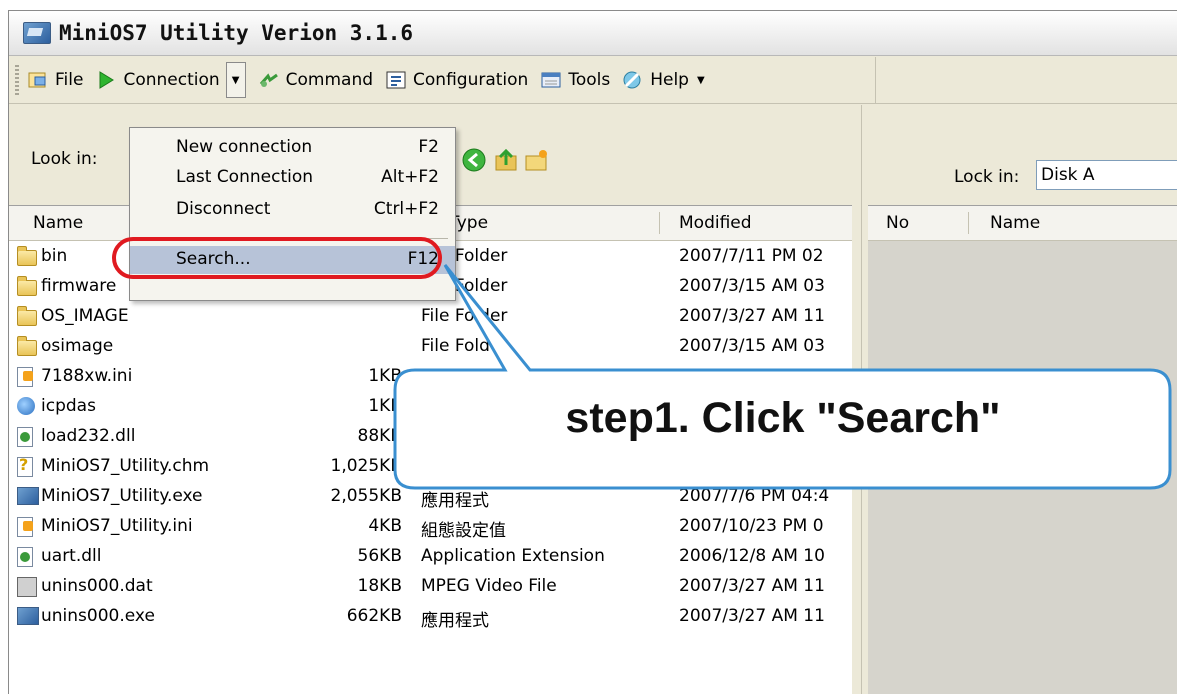  Describe the element at coordinates (633, 80) in the screenshot. I see `help-icon` at that location.